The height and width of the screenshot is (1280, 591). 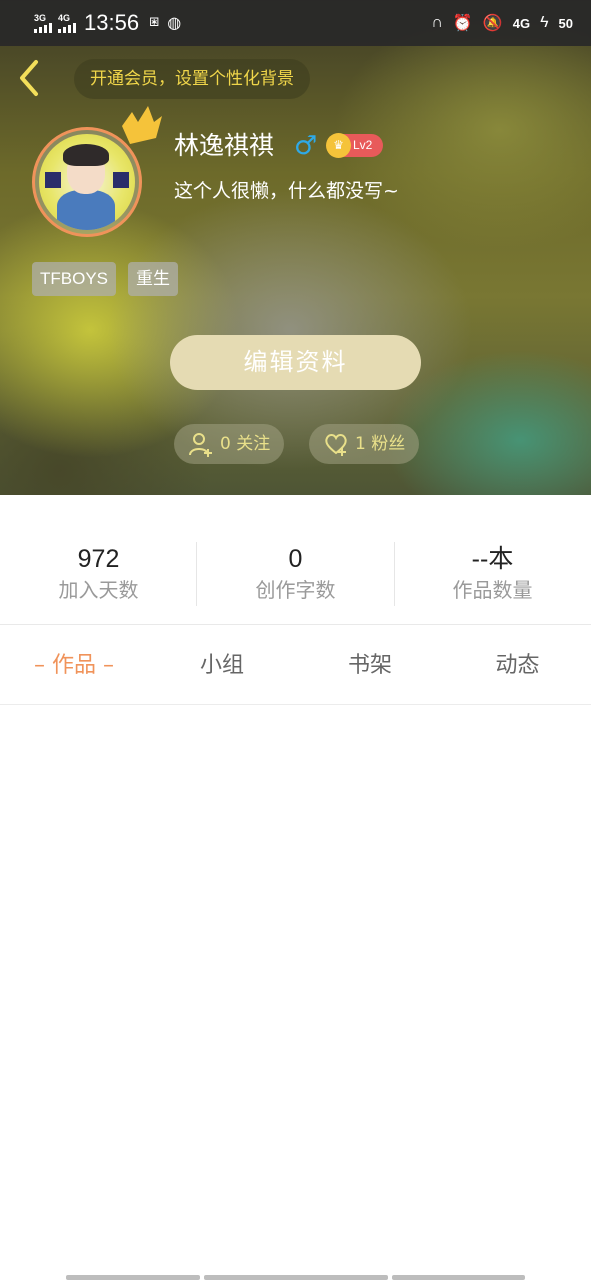 I want to click on add-user-icon, so click(x=200, y=445).